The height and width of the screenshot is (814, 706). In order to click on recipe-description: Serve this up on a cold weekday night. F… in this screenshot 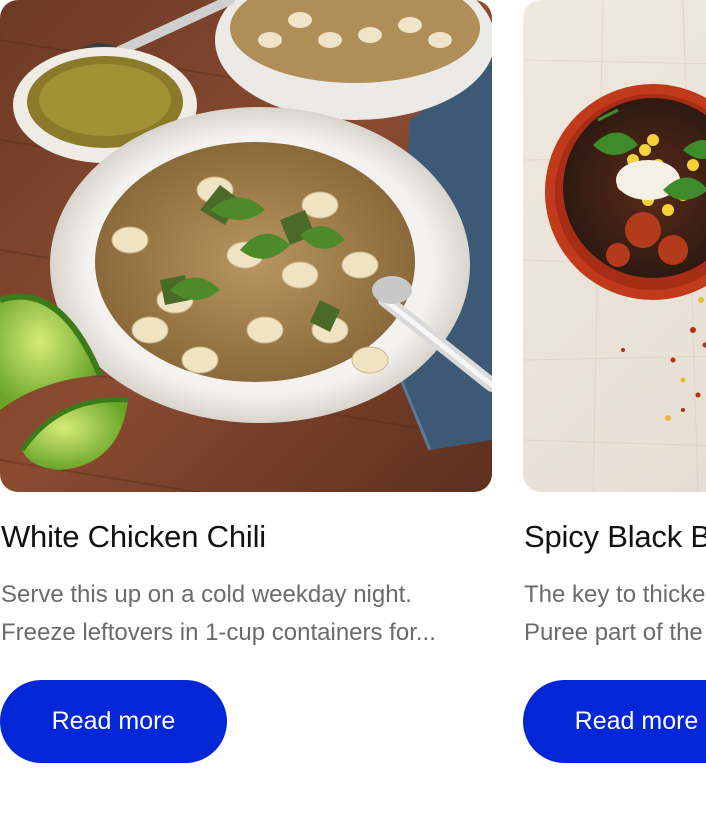, I will do `click(218, 613)`.